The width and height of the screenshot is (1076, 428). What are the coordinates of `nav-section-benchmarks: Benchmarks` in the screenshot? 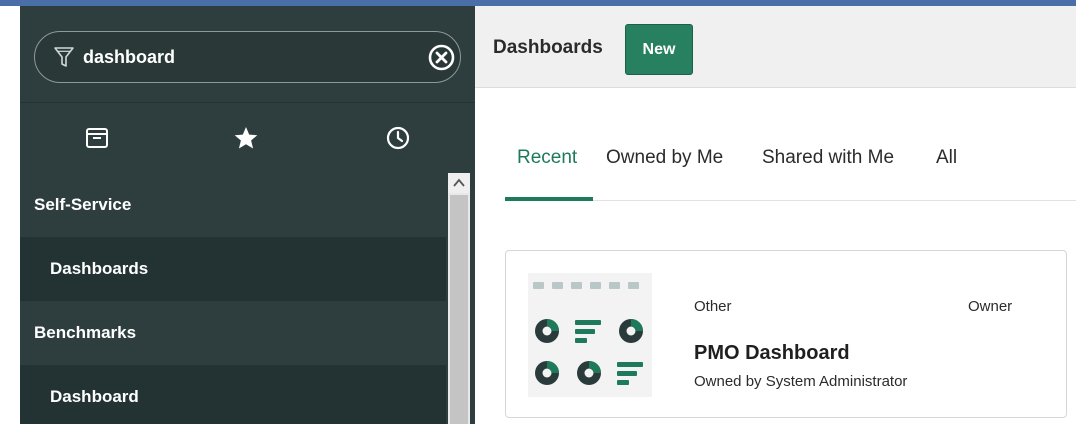 It's located at (233, 333).